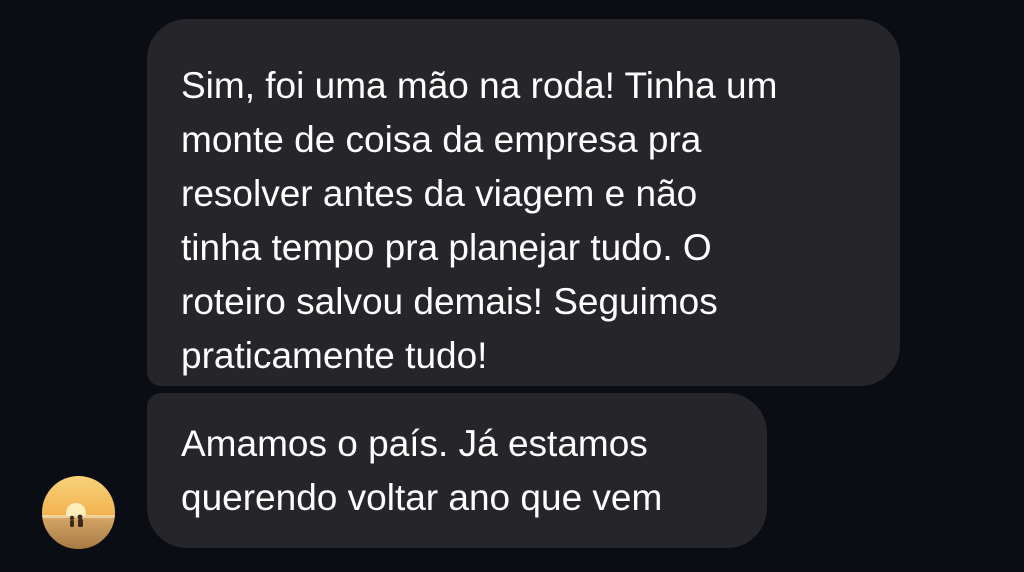 This screenshot has height=572, width=1024. What do you see at coordinates (414, 443) in the screenshot?
I see `message-text-line: Amamos o país. Já estamos` at bounding box center [414, 443].